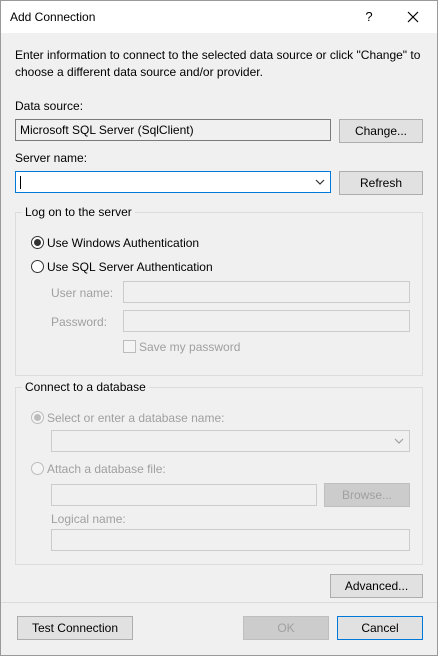 The image size is (438, 656). Describe the element at coordinates (106, 469) in the screenshot. I see `attach-database-label: Attach a database file:` at that location.